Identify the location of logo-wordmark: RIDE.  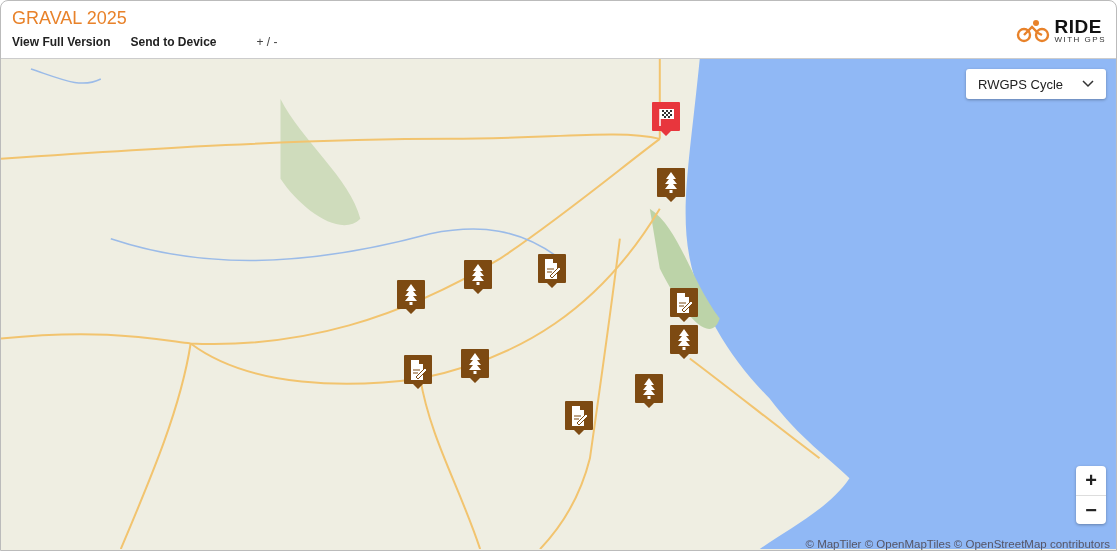
(1078, 26).